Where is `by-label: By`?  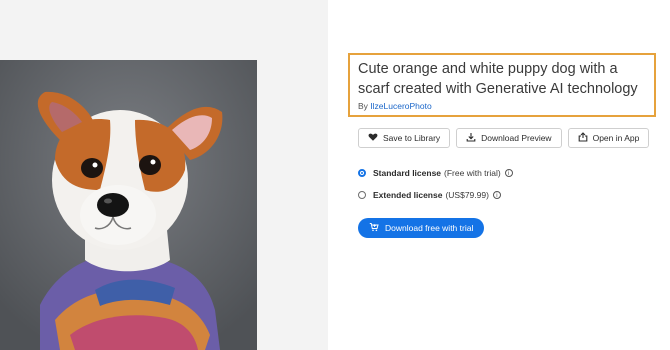 by-label: By is located at coordinates (363, 106).